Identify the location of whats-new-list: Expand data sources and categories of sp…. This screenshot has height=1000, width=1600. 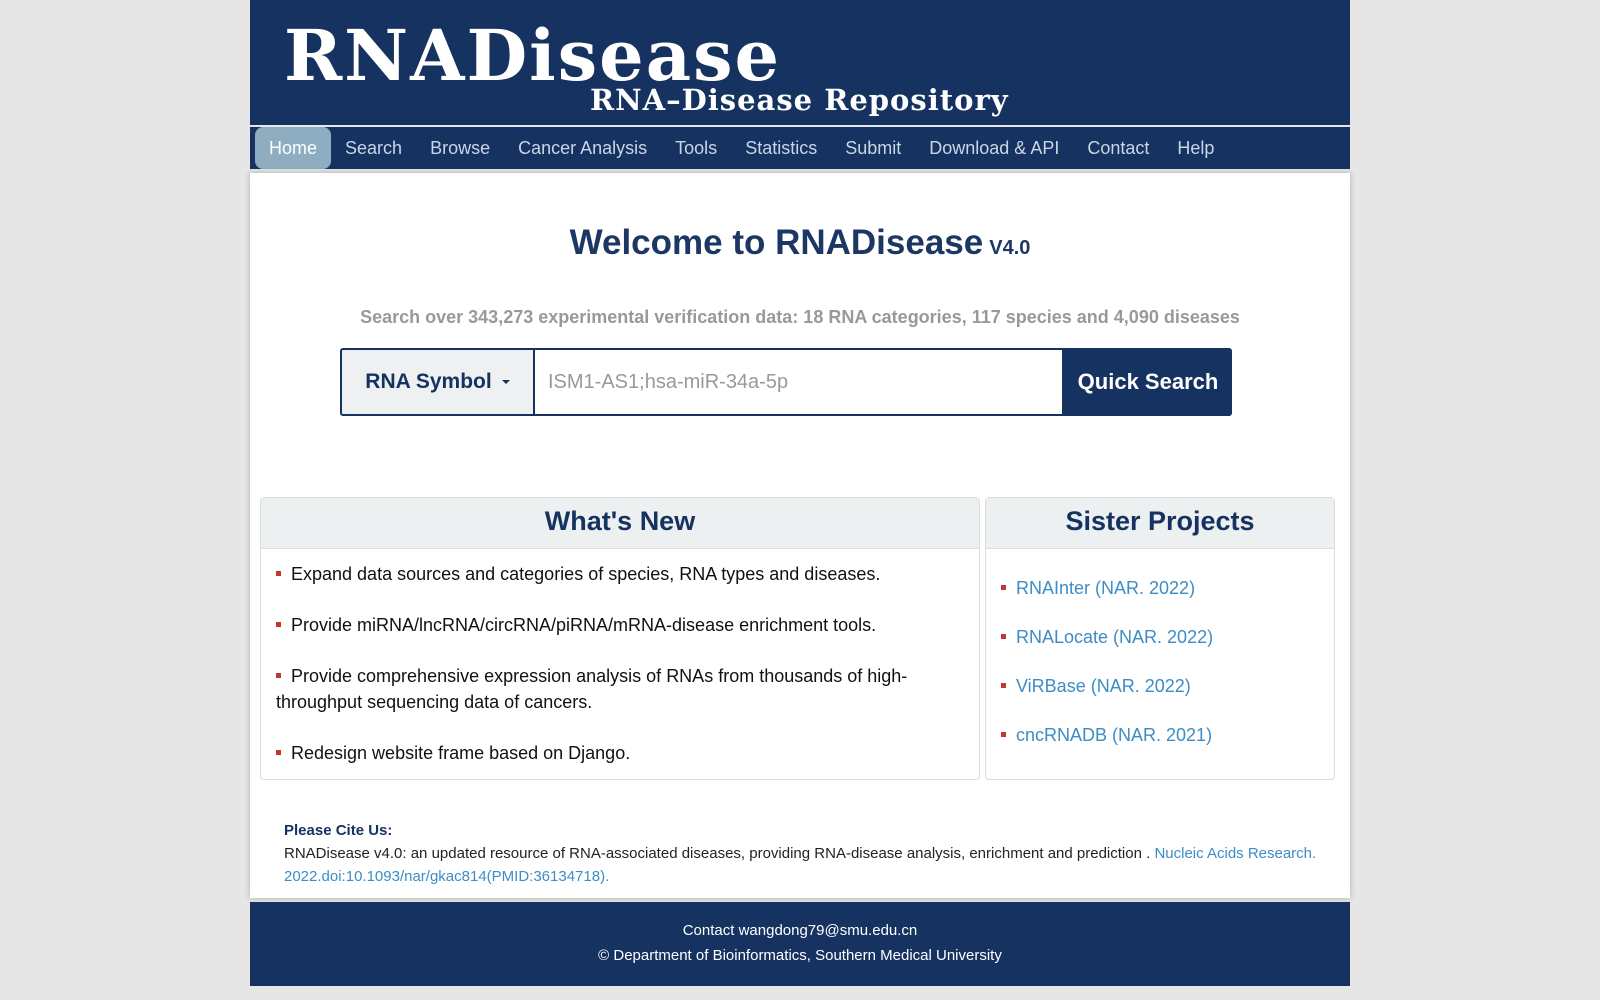
(620, 657).